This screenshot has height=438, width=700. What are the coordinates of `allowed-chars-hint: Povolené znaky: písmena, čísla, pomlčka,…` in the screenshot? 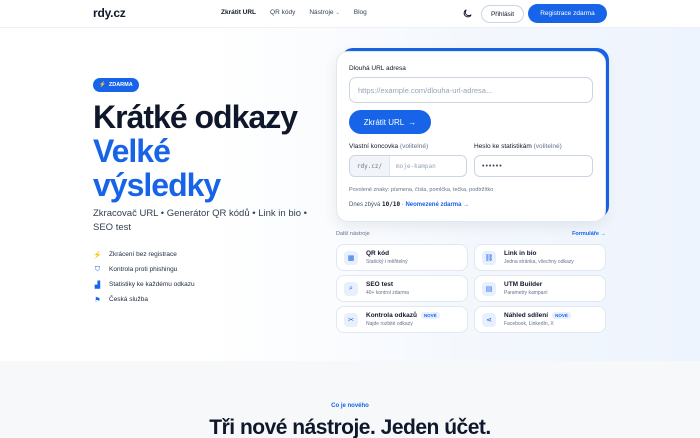 It's located at (421, 190).